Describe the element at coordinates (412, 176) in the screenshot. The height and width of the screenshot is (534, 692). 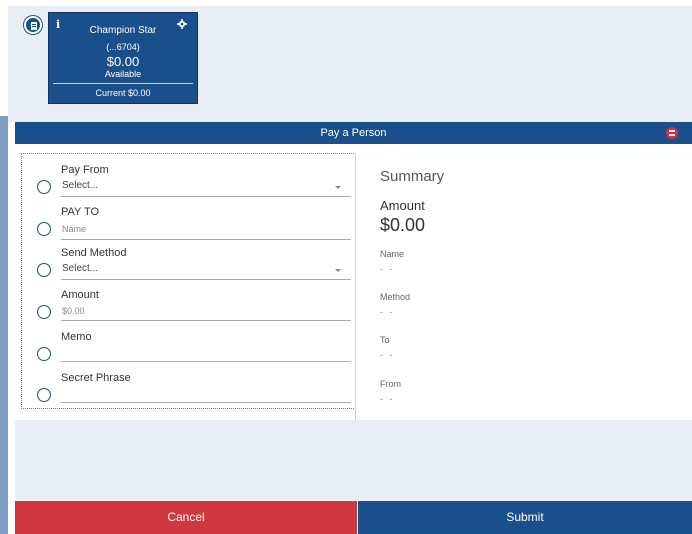
I see `summary-title: Summary` at that location.